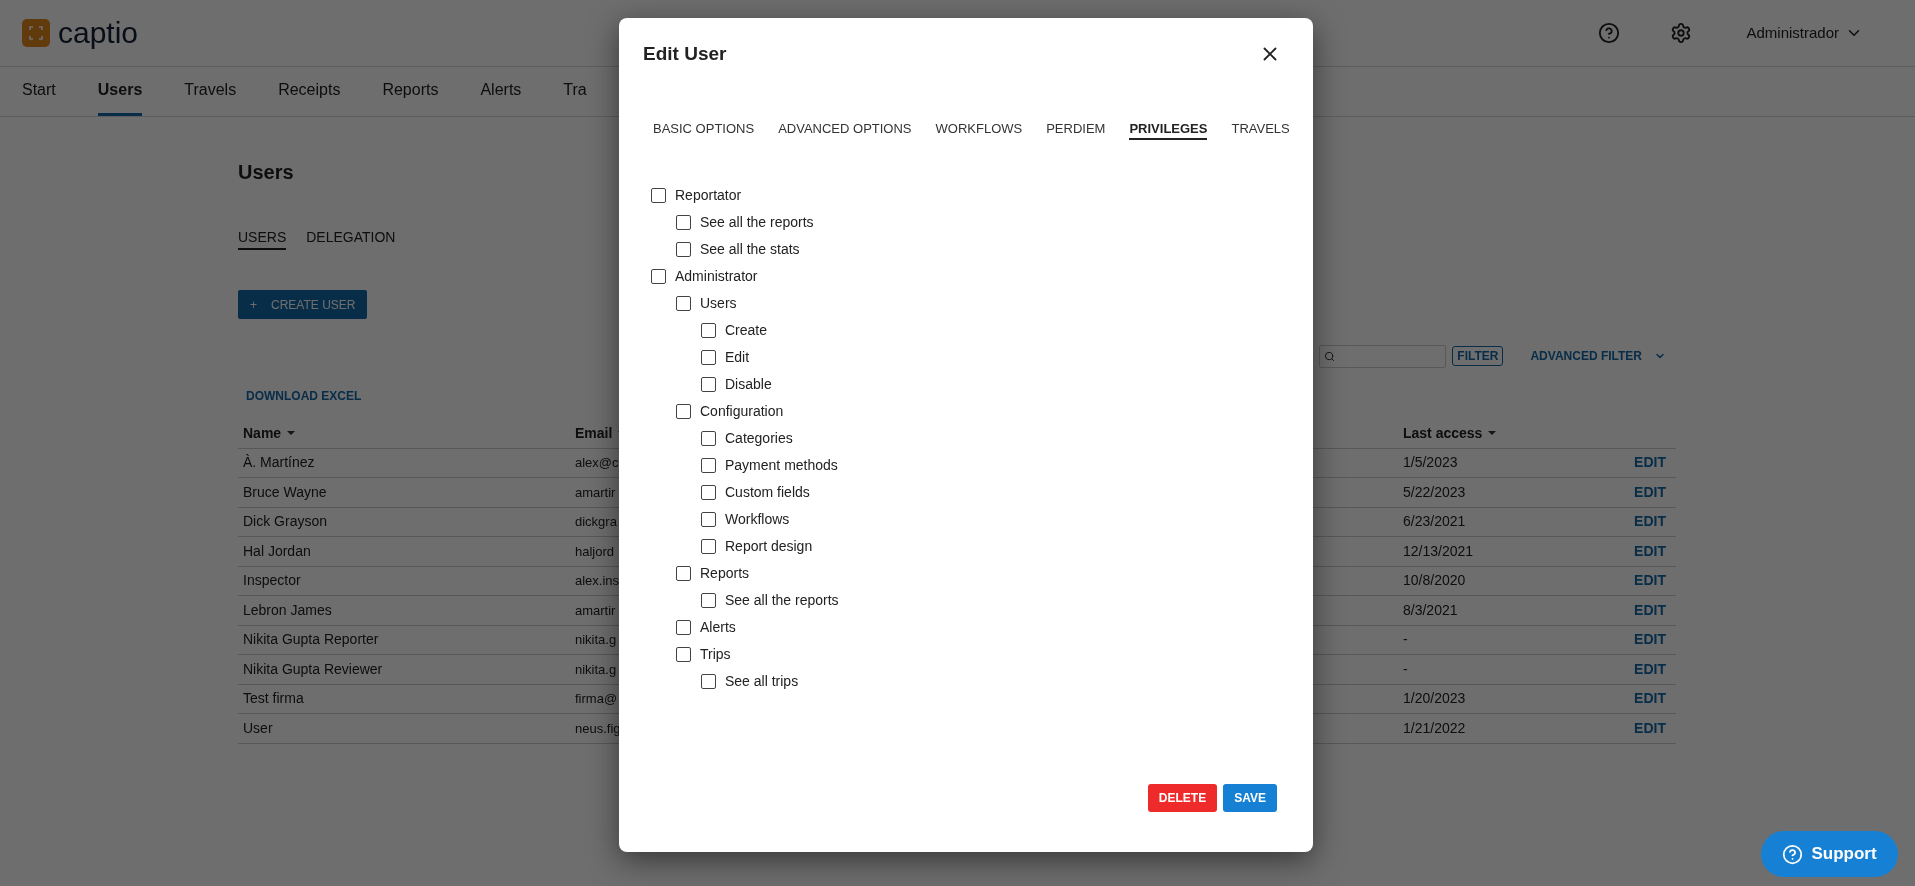 This screenshot has height=886, width=1915. Describe the element at coordinates (311, 639) in the screenshot. I see `table-cell: Nikita Gupta Reporter` at that location.